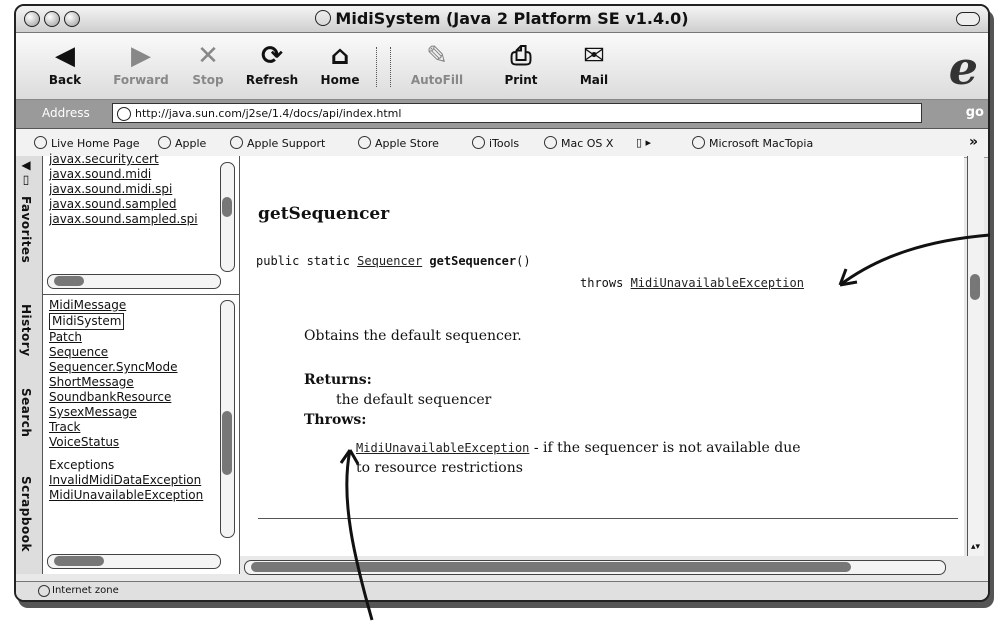 The image size is (999, 622). Describe the element at coordinates (915, 260) in the screenshot. I see `annotation-arrow-top` at that location.